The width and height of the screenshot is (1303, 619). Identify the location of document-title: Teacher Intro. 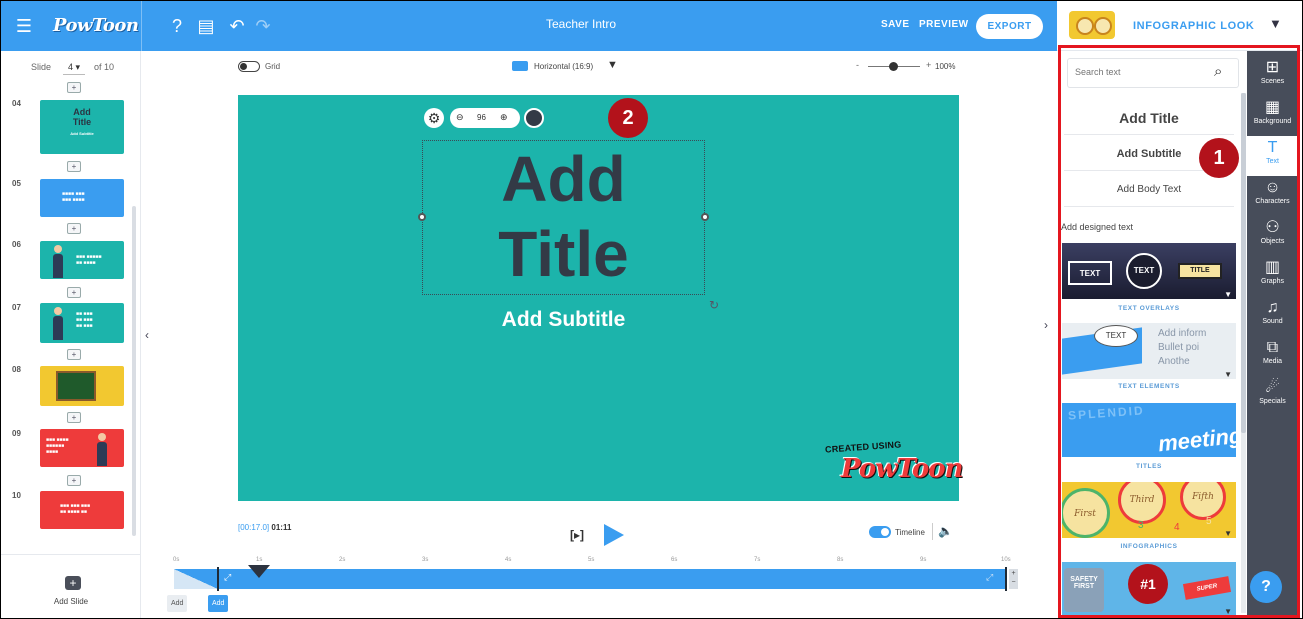
(581, 24).